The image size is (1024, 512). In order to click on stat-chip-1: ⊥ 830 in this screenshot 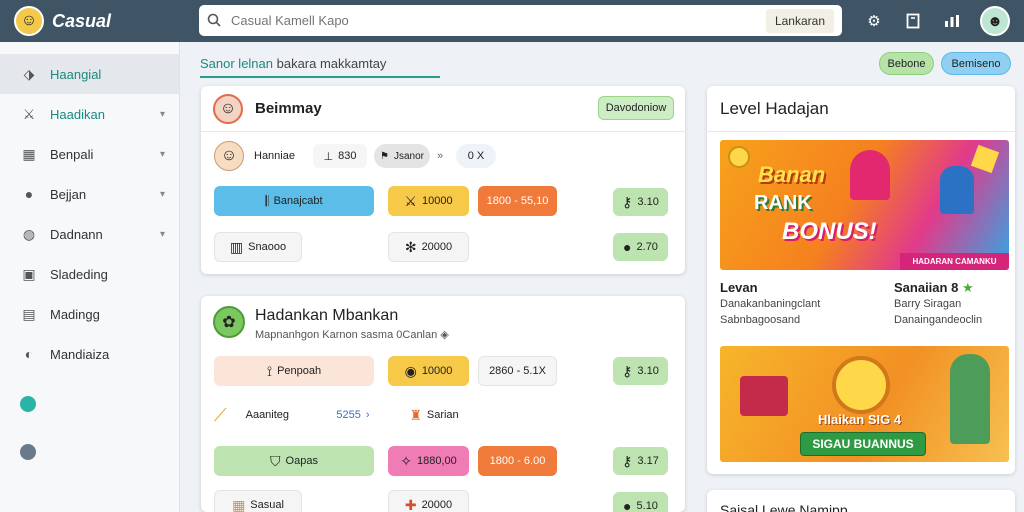, I will do `click(340, 156)`.